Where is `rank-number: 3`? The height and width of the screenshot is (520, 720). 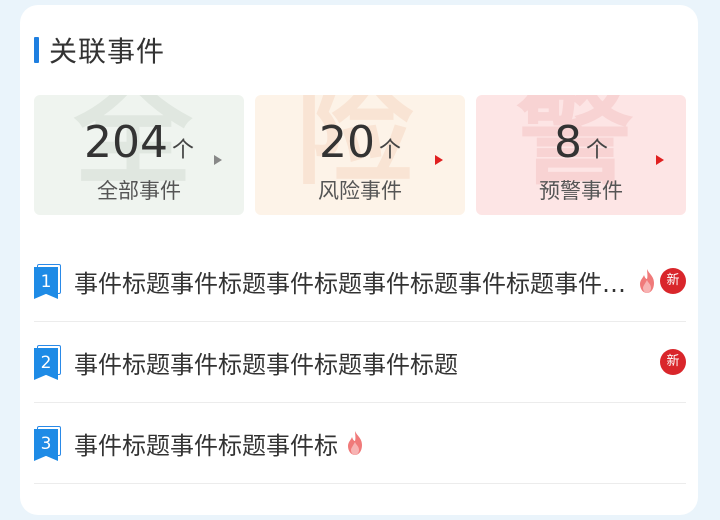 rank-number: 3 is located at coordinates (46, 445).